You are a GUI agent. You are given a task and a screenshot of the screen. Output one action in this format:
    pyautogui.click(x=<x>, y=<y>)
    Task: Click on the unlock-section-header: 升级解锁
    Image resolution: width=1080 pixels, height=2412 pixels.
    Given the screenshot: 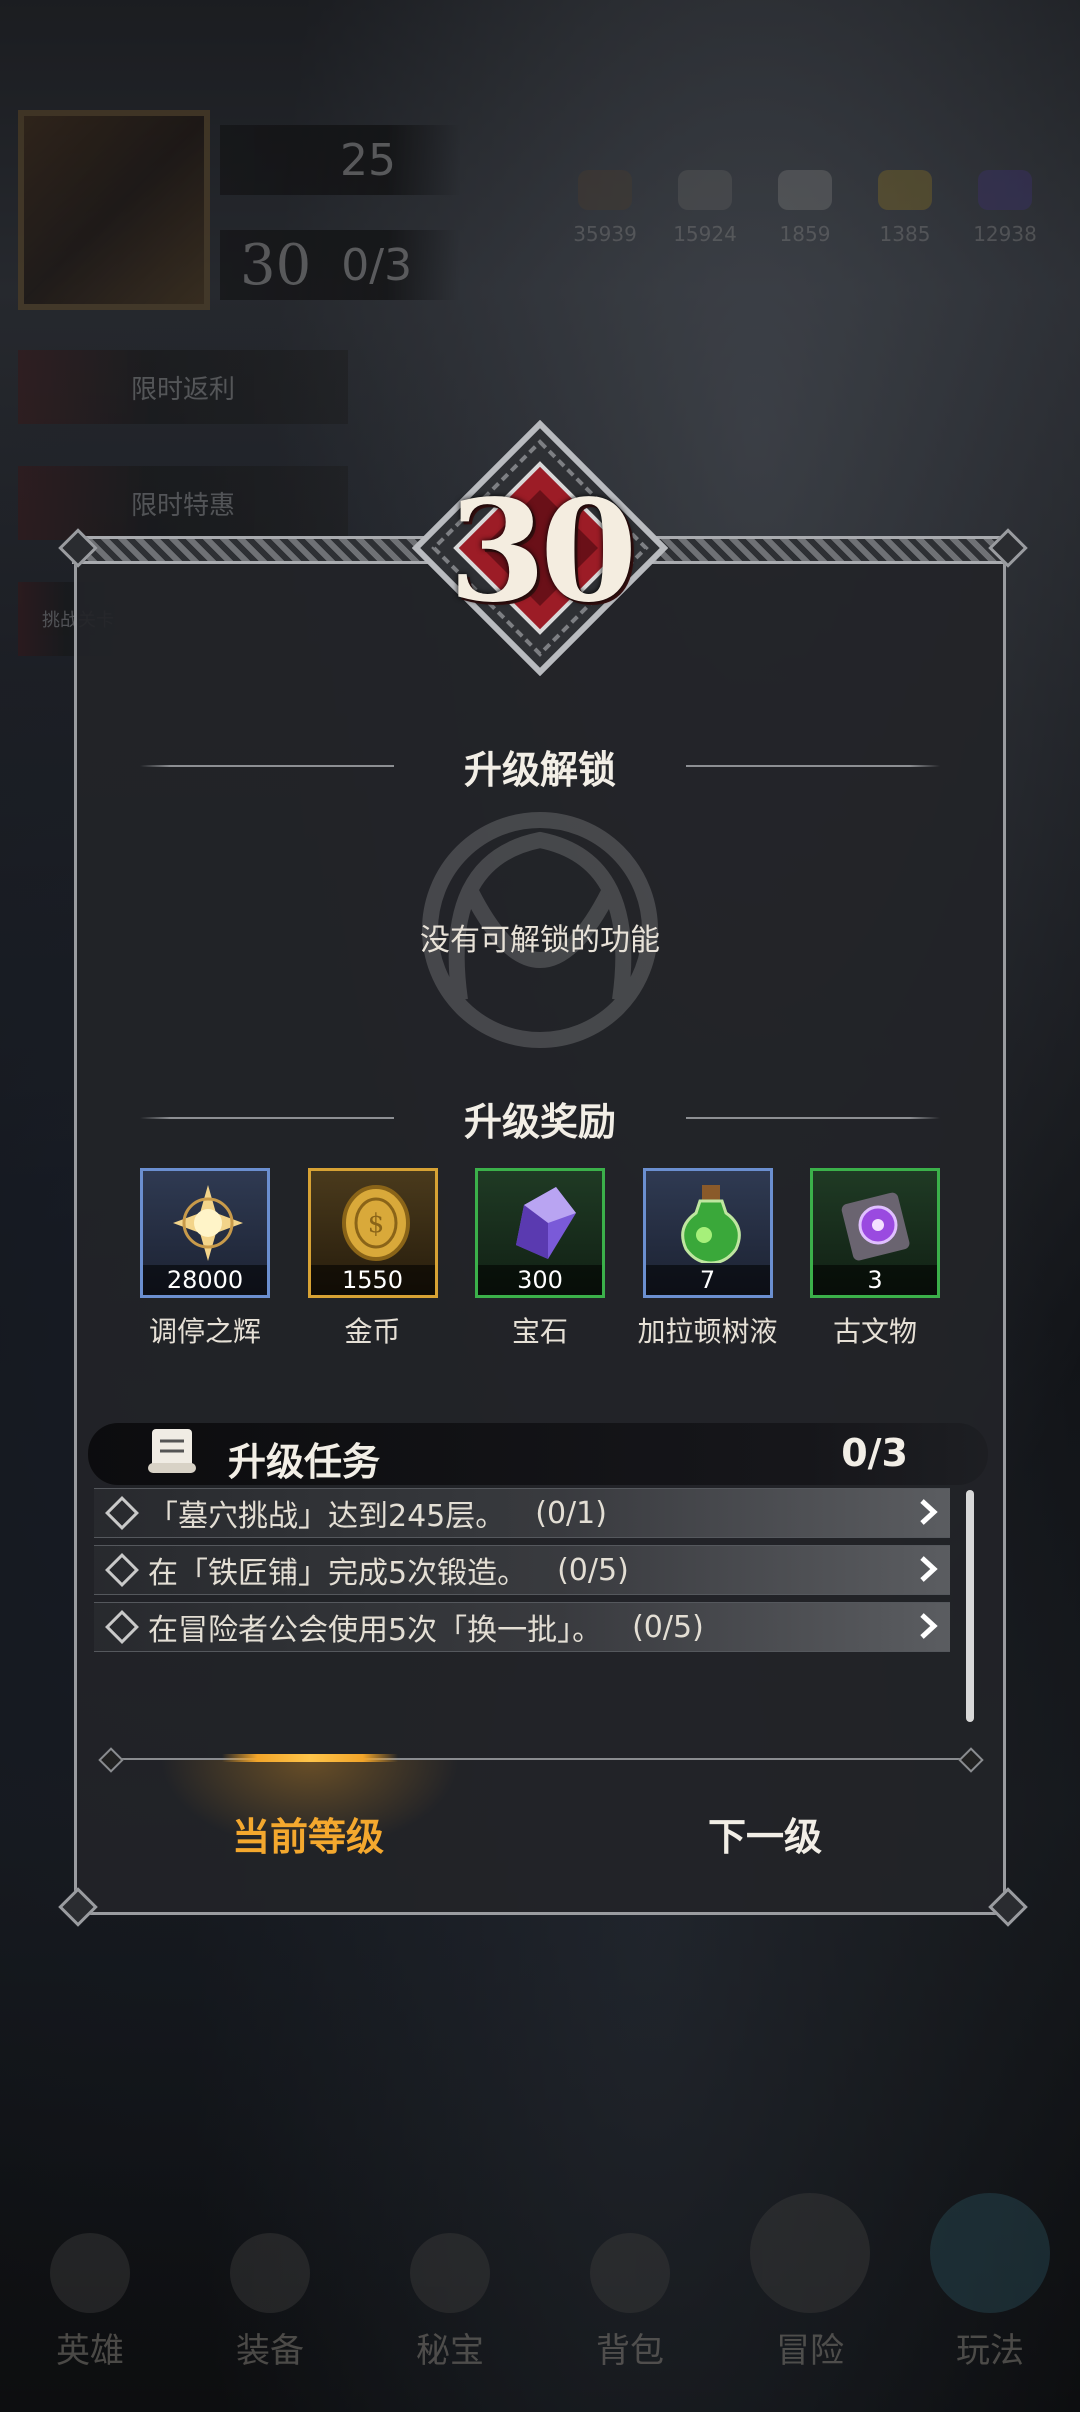 What is the action you would take?
    pyautogui.click(x=540, y=766)
    